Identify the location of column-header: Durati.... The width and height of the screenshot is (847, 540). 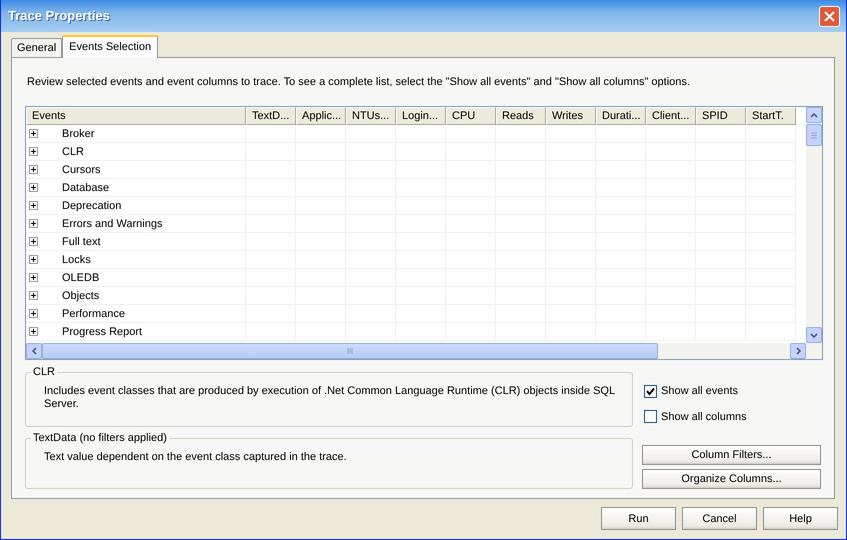
(621, 116).